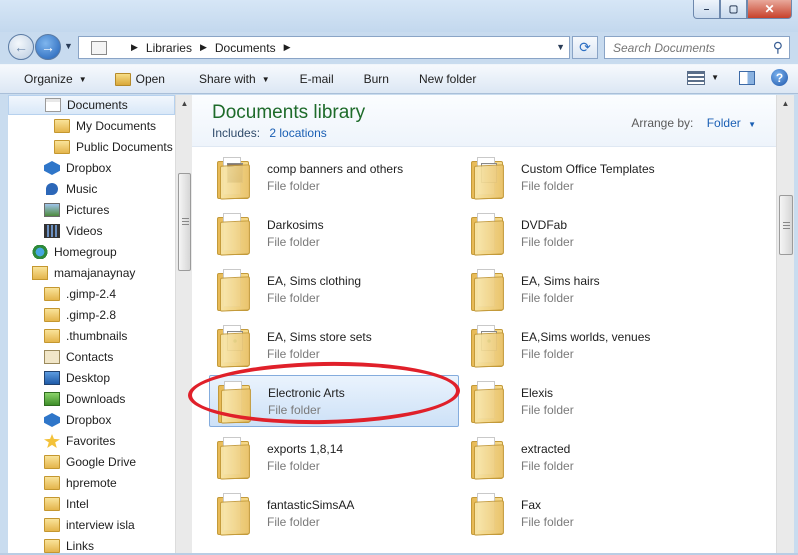  What do you see at coordinates (733, 9) in the screenshot?
I see `maximize-button: ▢` at bounding box center [733, 9].